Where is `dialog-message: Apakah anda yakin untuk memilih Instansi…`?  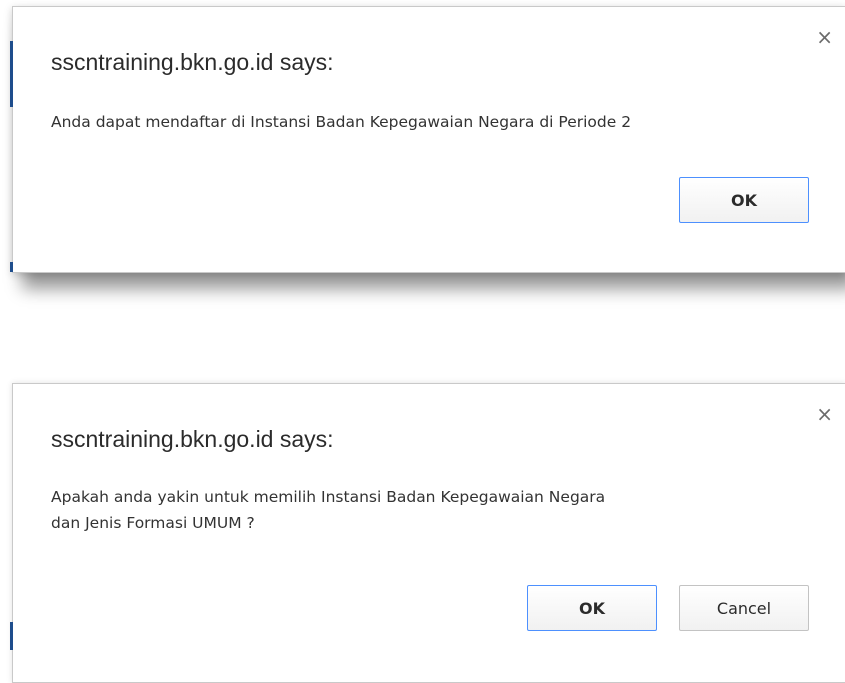
dialog-message: Apakah anda yakin untuk memilih Instansi… is located at coordinates (436, 510).